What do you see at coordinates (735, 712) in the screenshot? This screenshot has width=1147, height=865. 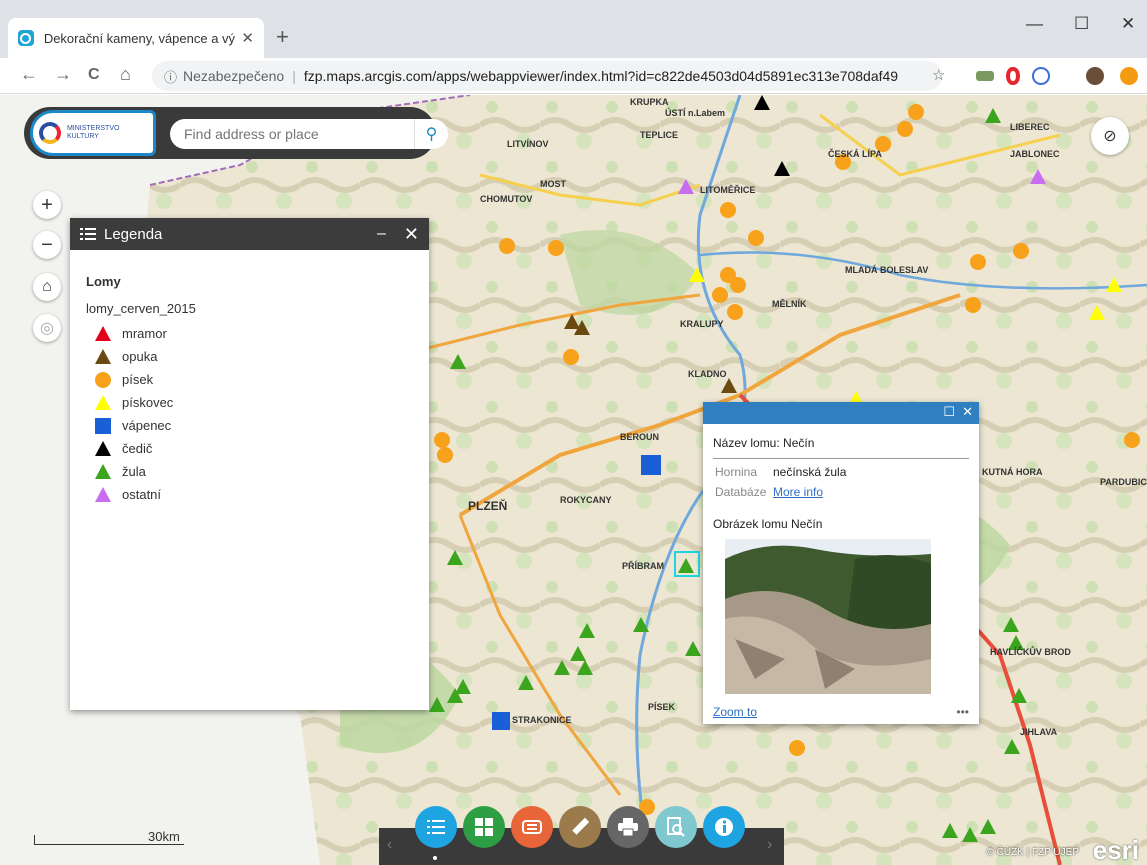 I see `zoom-to-link: Zoom to` at bounding box center [735, 712].